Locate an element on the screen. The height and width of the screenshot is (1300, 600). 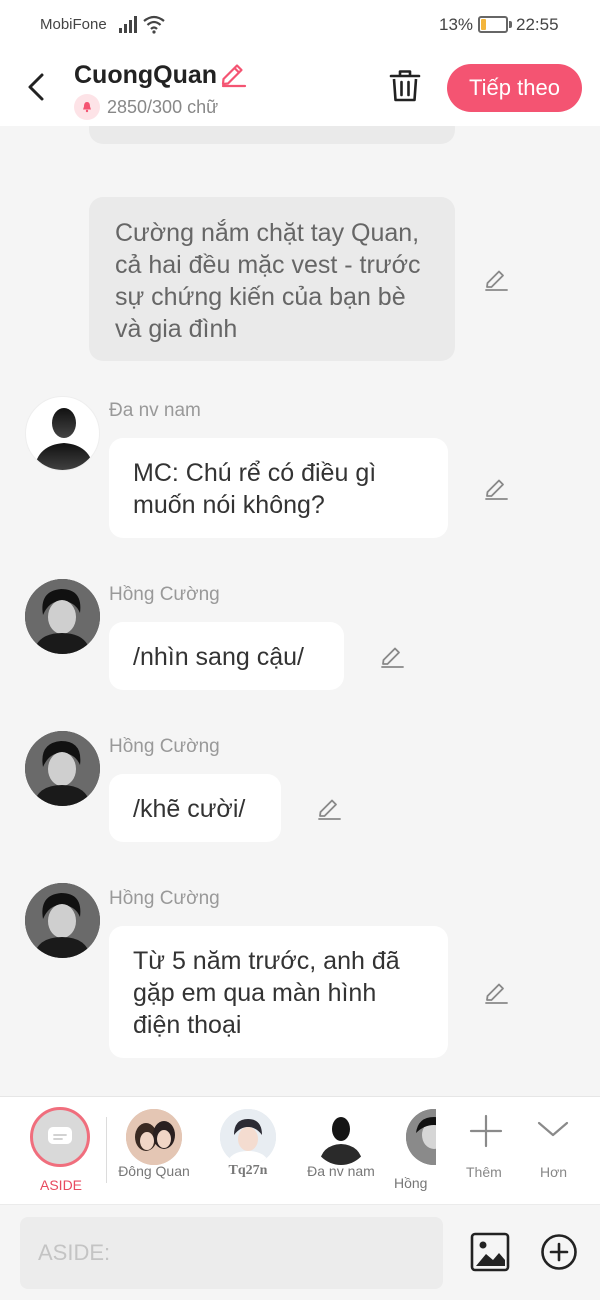
chat-bubble-icon is located at coordinates (60, 1135).